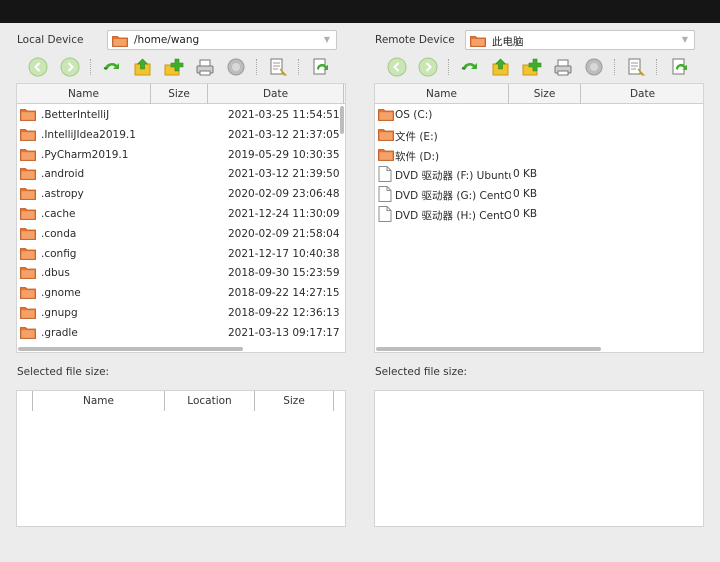 Image resolution: width=720 pixels, height=562 pixels. I want to click on file-row: .conda 2020-02-09 21:58:04, so click(181, 234).